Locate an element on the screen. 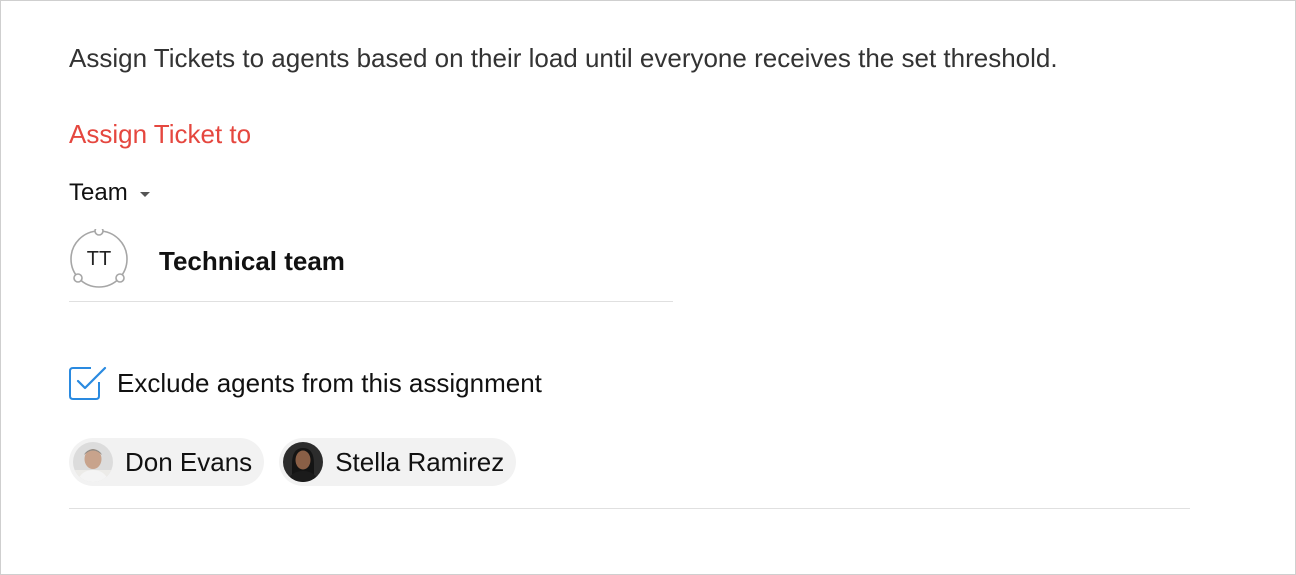 This screenshot has width=1296, height=575. exclude-agents-checkbox is located at coordinates (88, 383).